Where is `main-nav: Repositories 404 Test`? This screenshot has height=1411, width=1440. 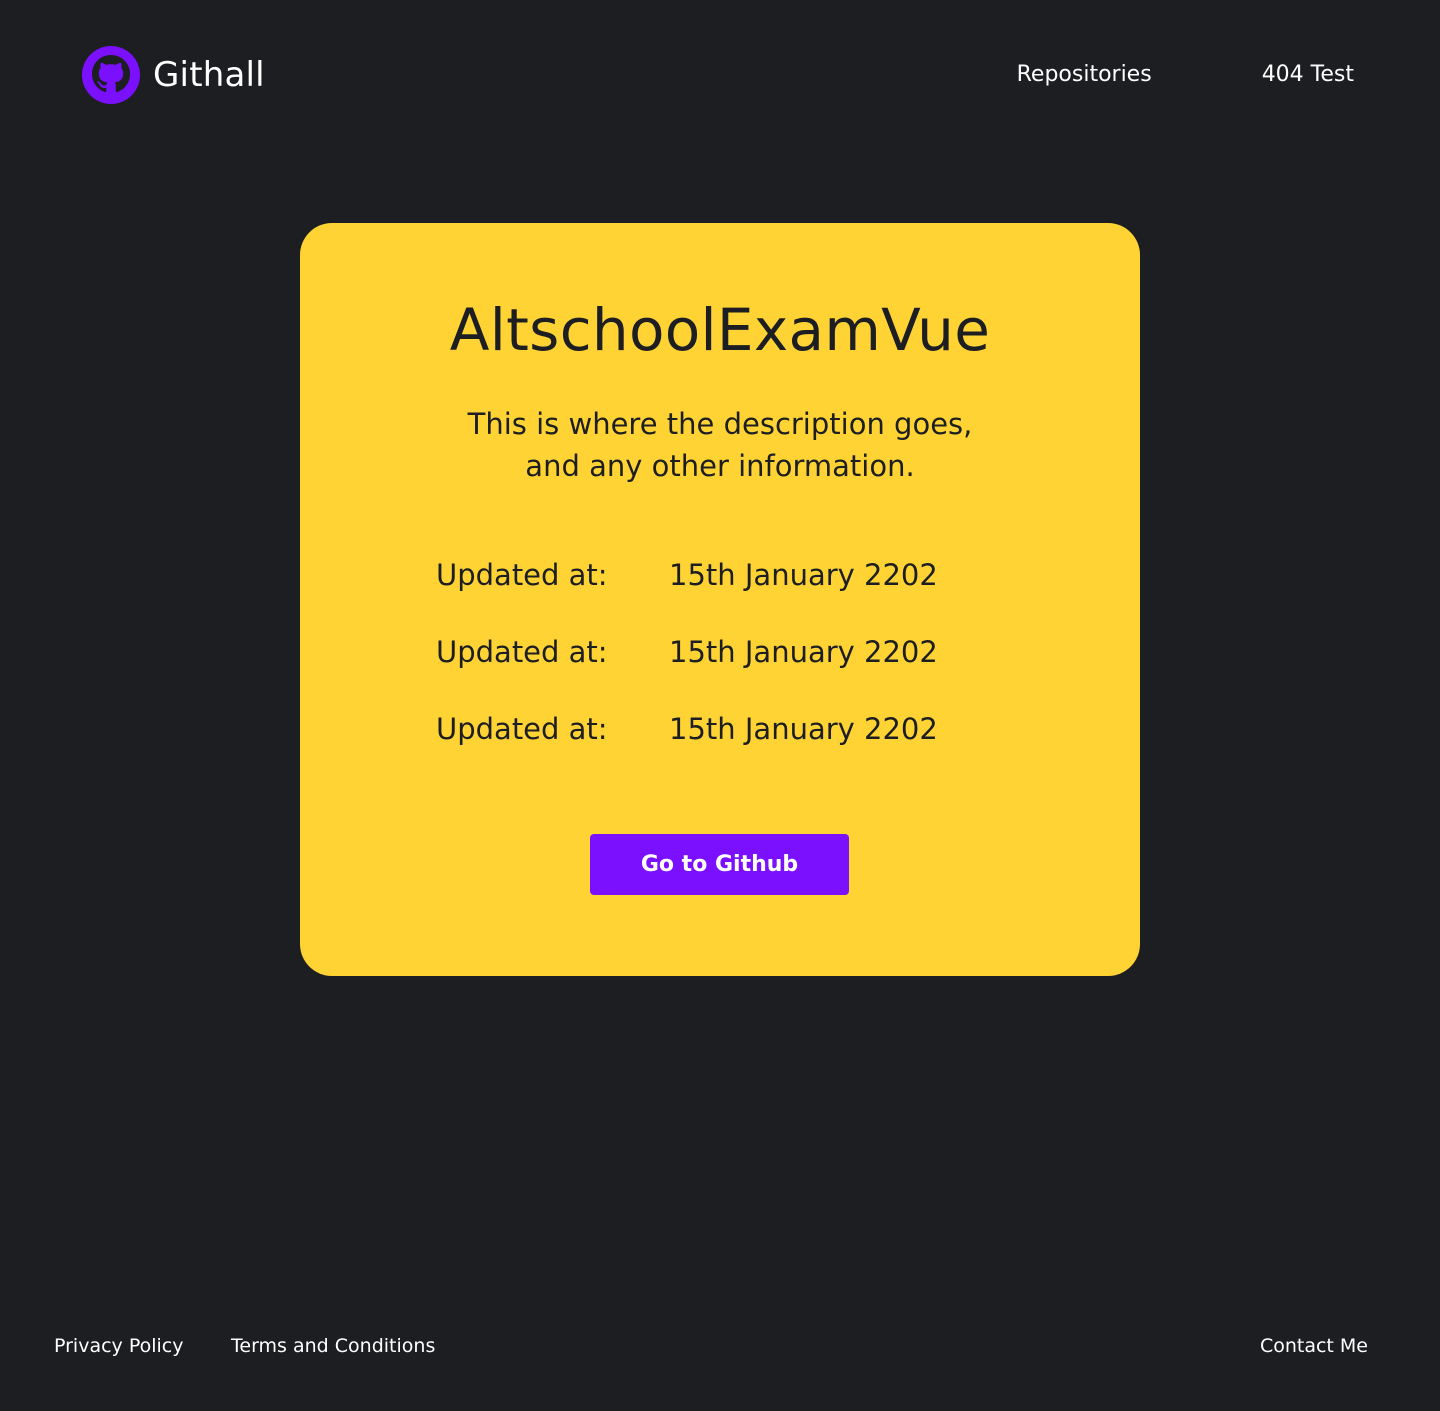 main-nav: Repositories 404 Test is located at coordinates (1185, 74).